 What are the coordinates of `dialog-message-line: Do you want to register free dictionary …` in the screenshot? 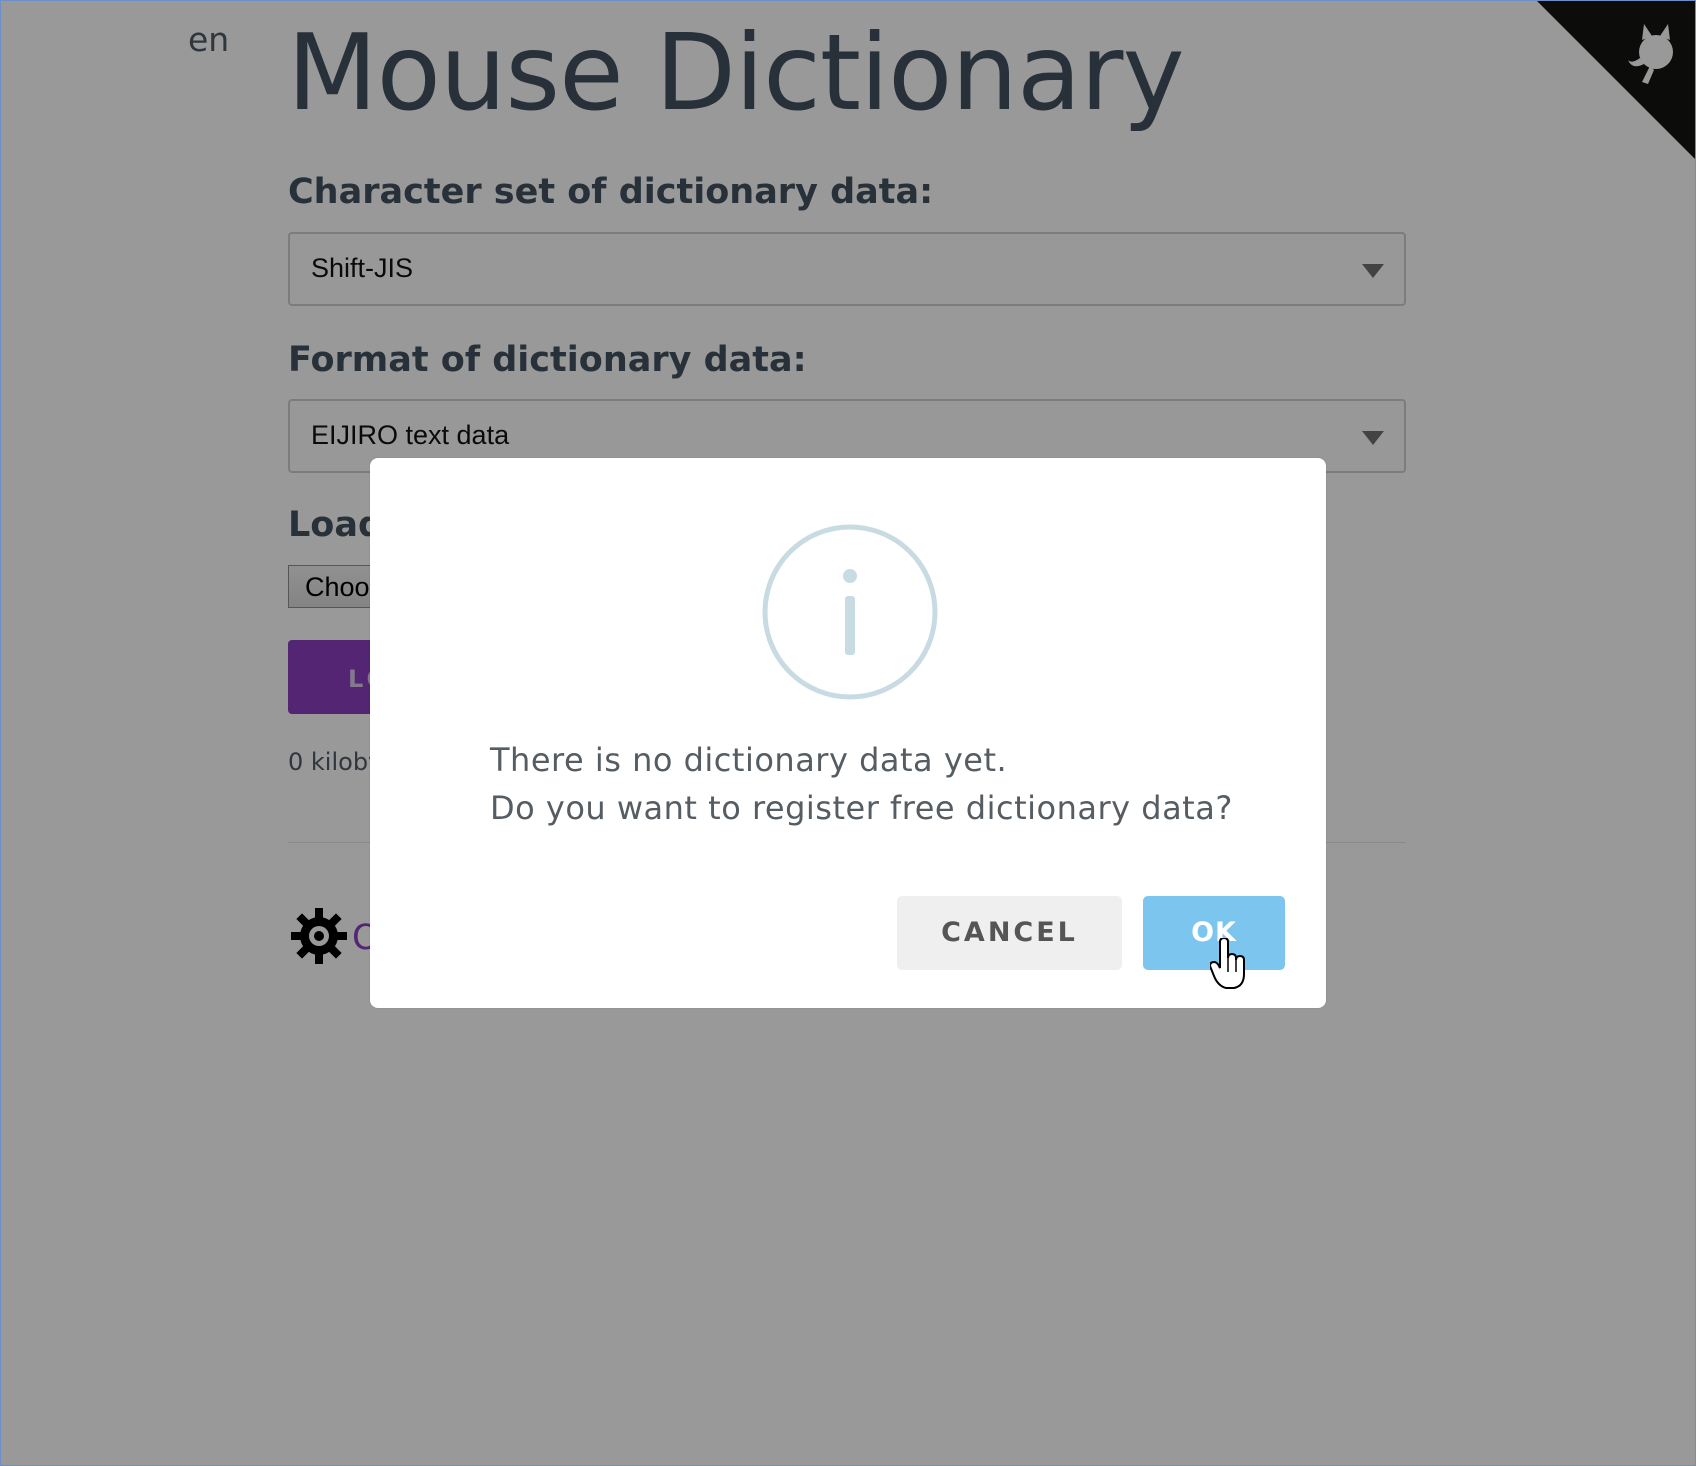 It's located at (861, 808).